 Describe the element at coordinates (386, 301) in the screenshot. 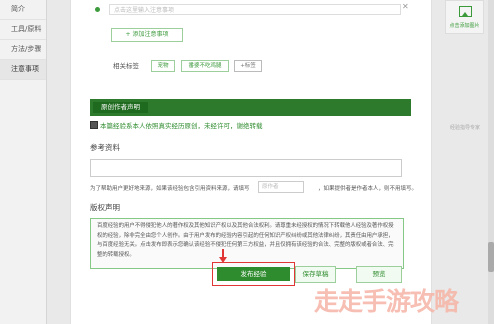

I see `watermark-text: 走走手游攻略` at that location.